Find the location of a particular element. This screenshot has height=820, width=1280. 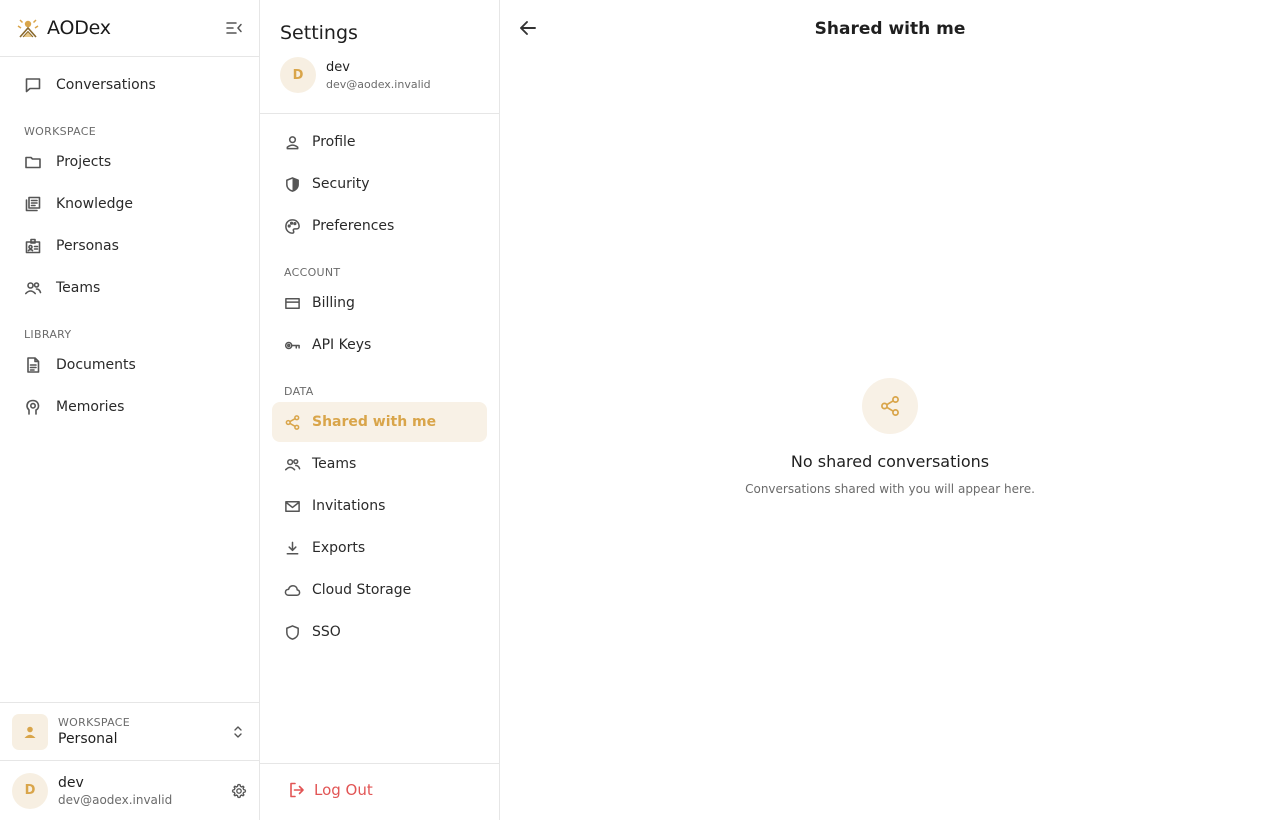

settings-item-label: Preferences is located at coordinates (353, 226).